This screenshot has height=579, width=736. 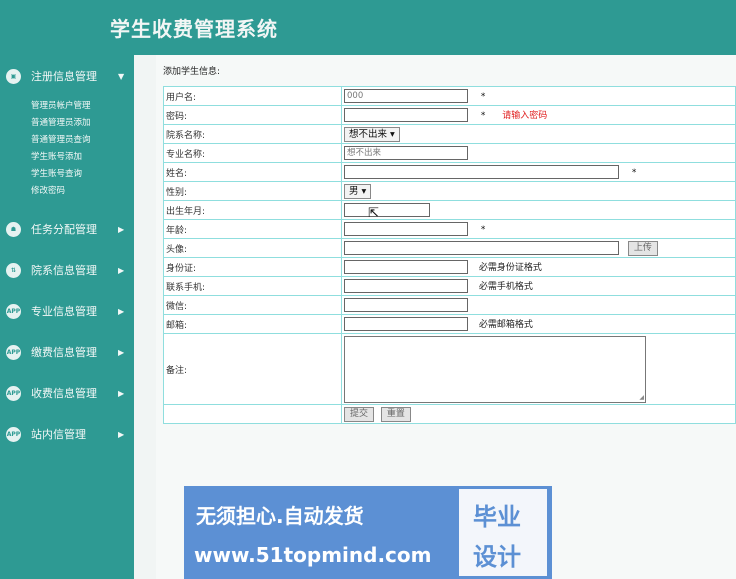 What do you see at coordinates (64, 76) in the screenshot?
I see `nav-group-label: 注册信息管理` at bounding box center [64, 76].